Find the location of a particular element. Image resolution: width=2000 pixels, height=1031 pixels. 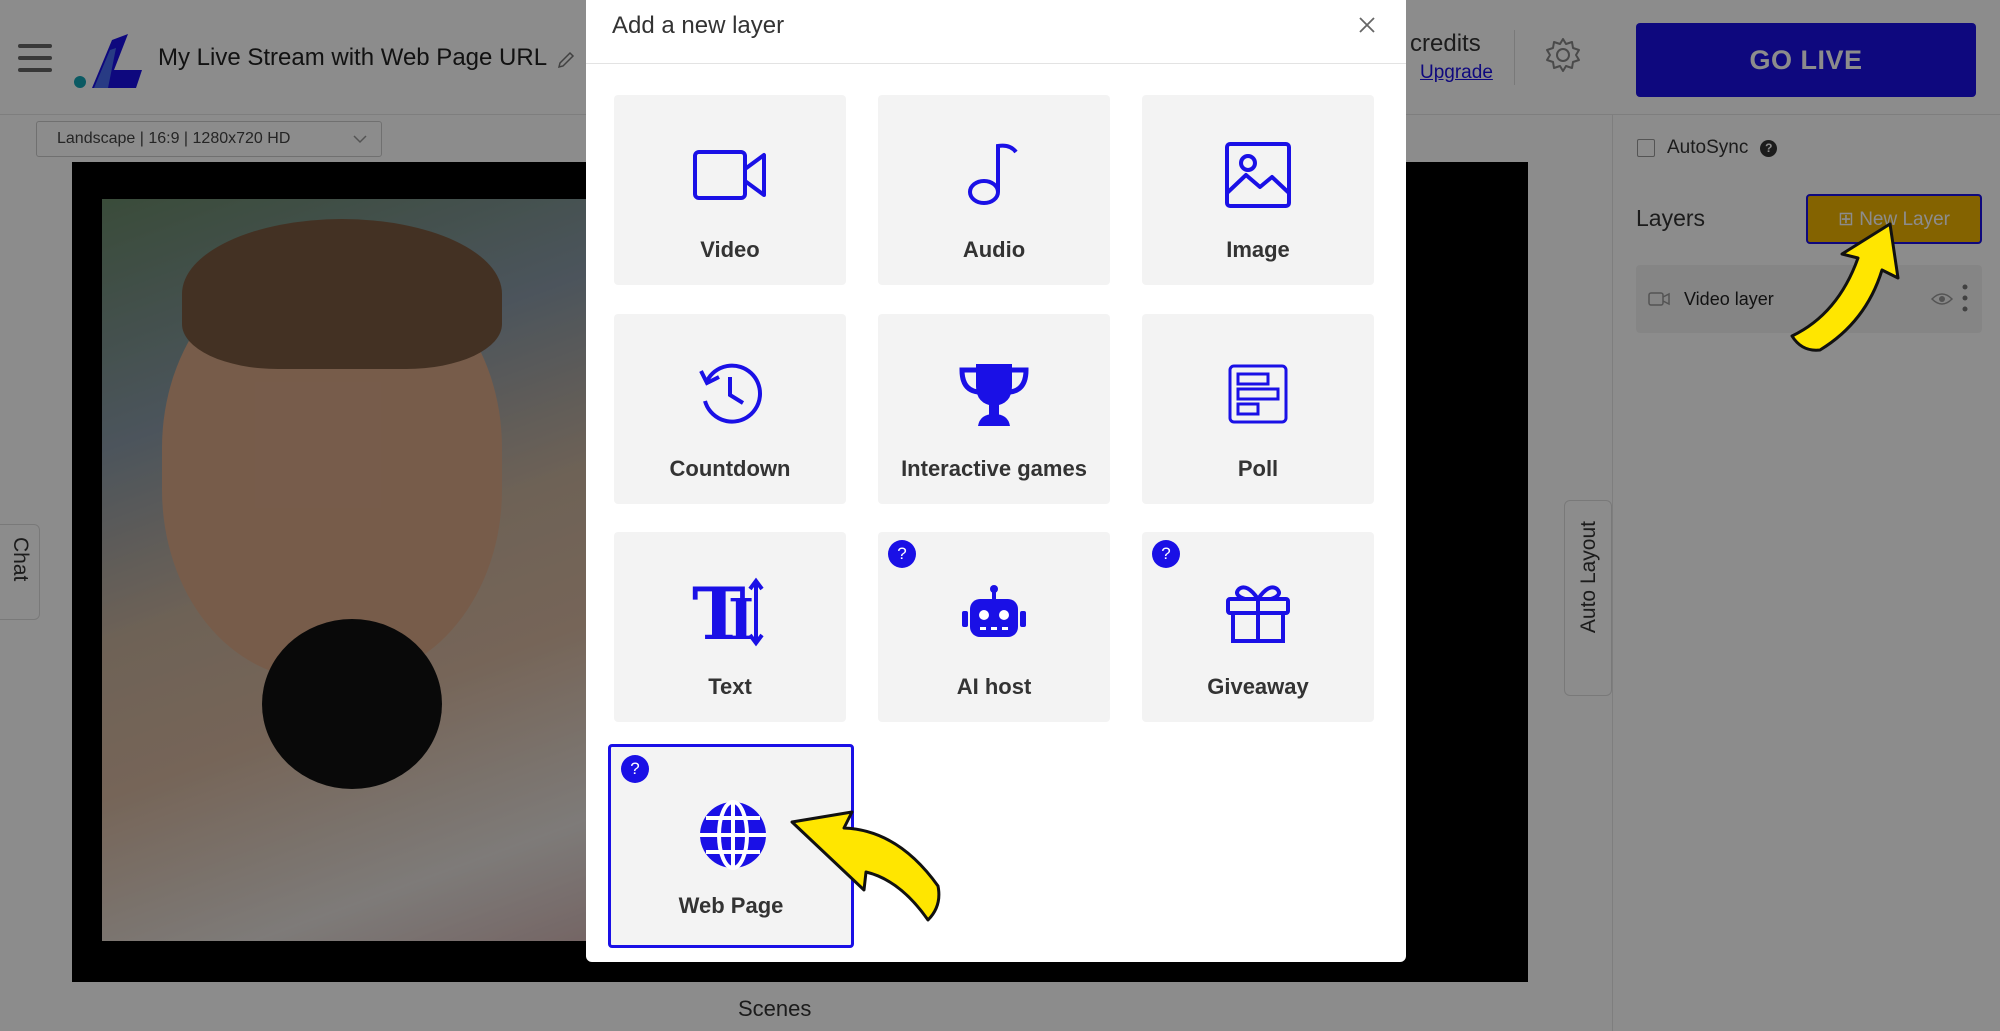

poll-bars-icon is located at coordinates (1258, 394).